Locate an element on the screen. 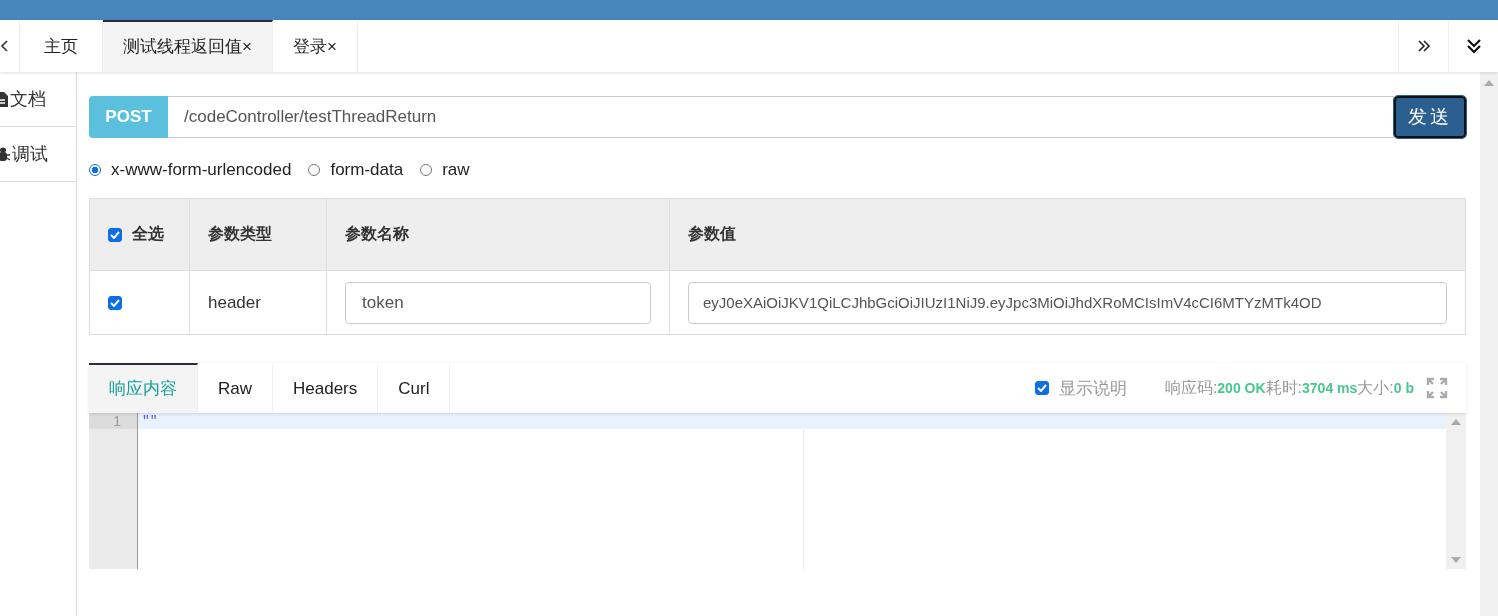 This screenshot has width=1498, height=616. dropdown-button is located at coordinates (1473, 46).